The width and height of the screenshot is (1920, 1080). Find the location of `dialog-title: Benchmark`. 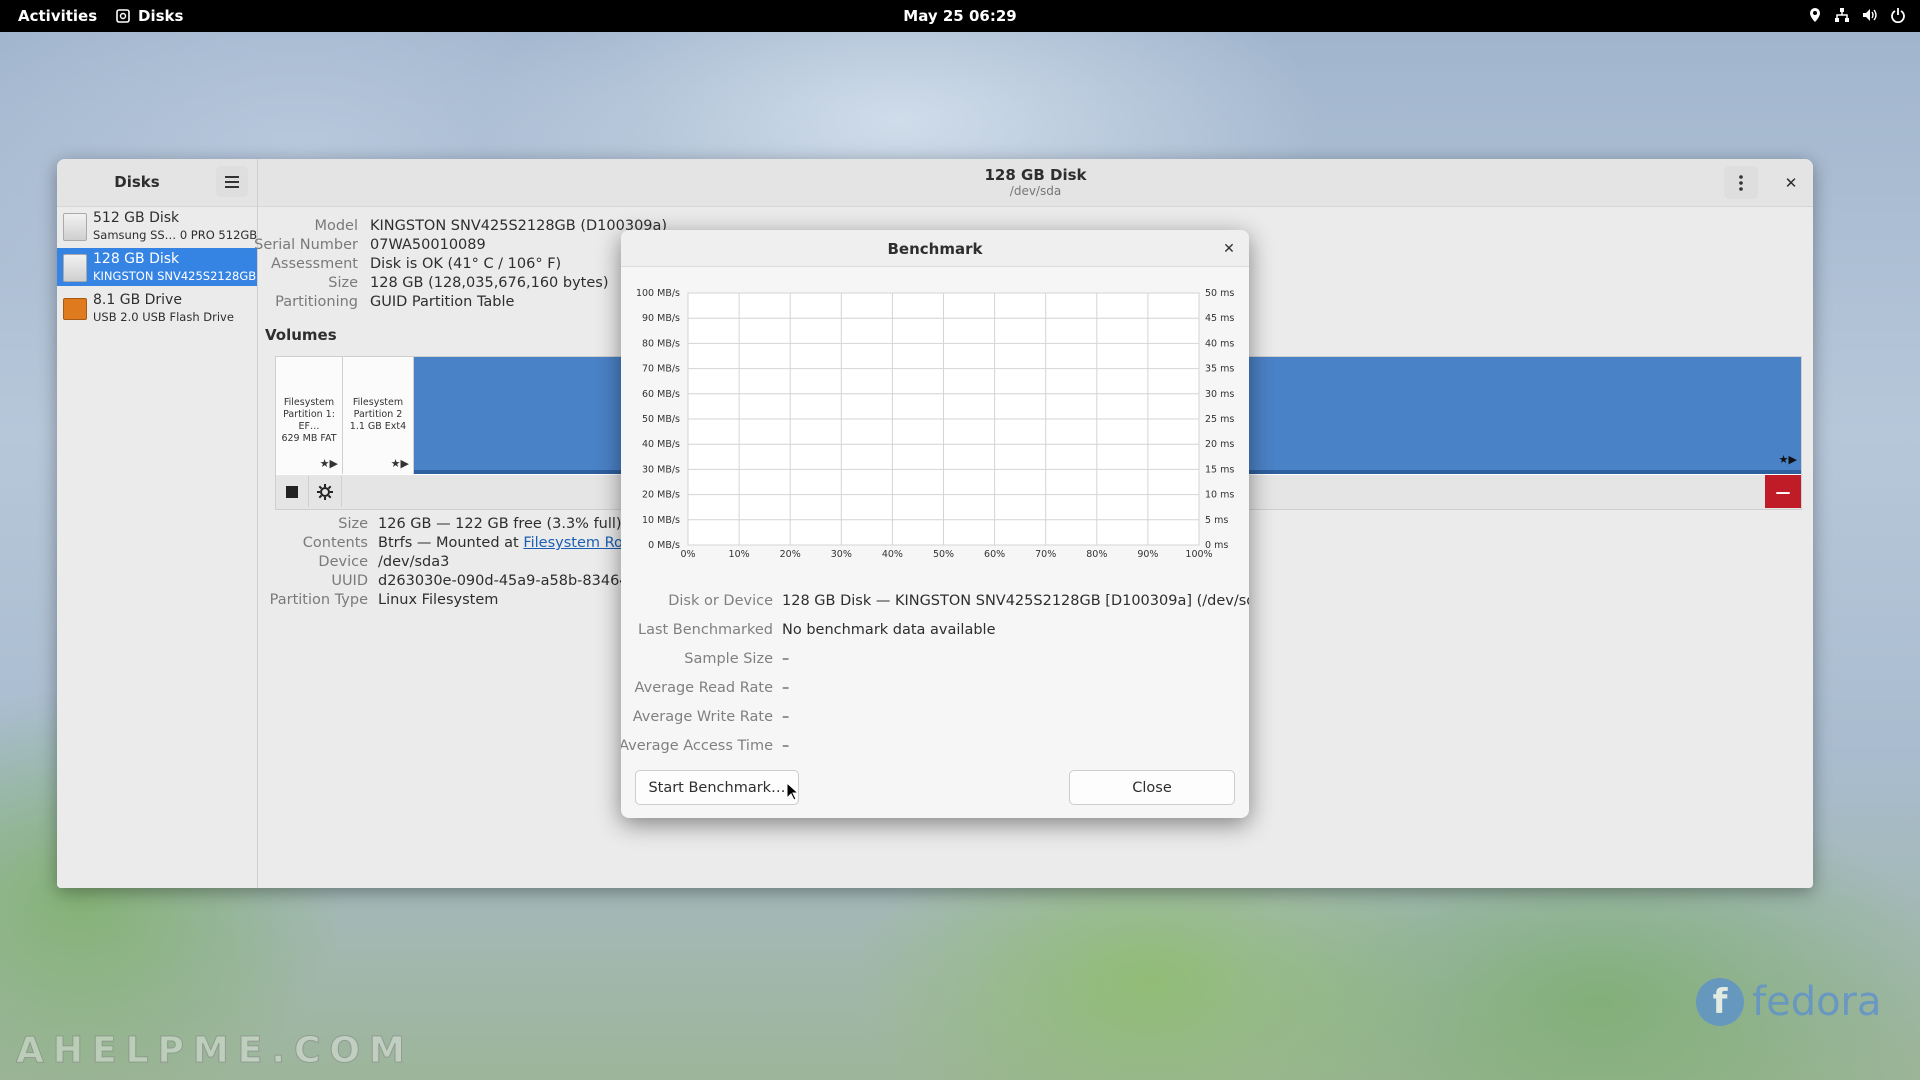

dialog-title: Benchmark is located at coordinates (935, 249).